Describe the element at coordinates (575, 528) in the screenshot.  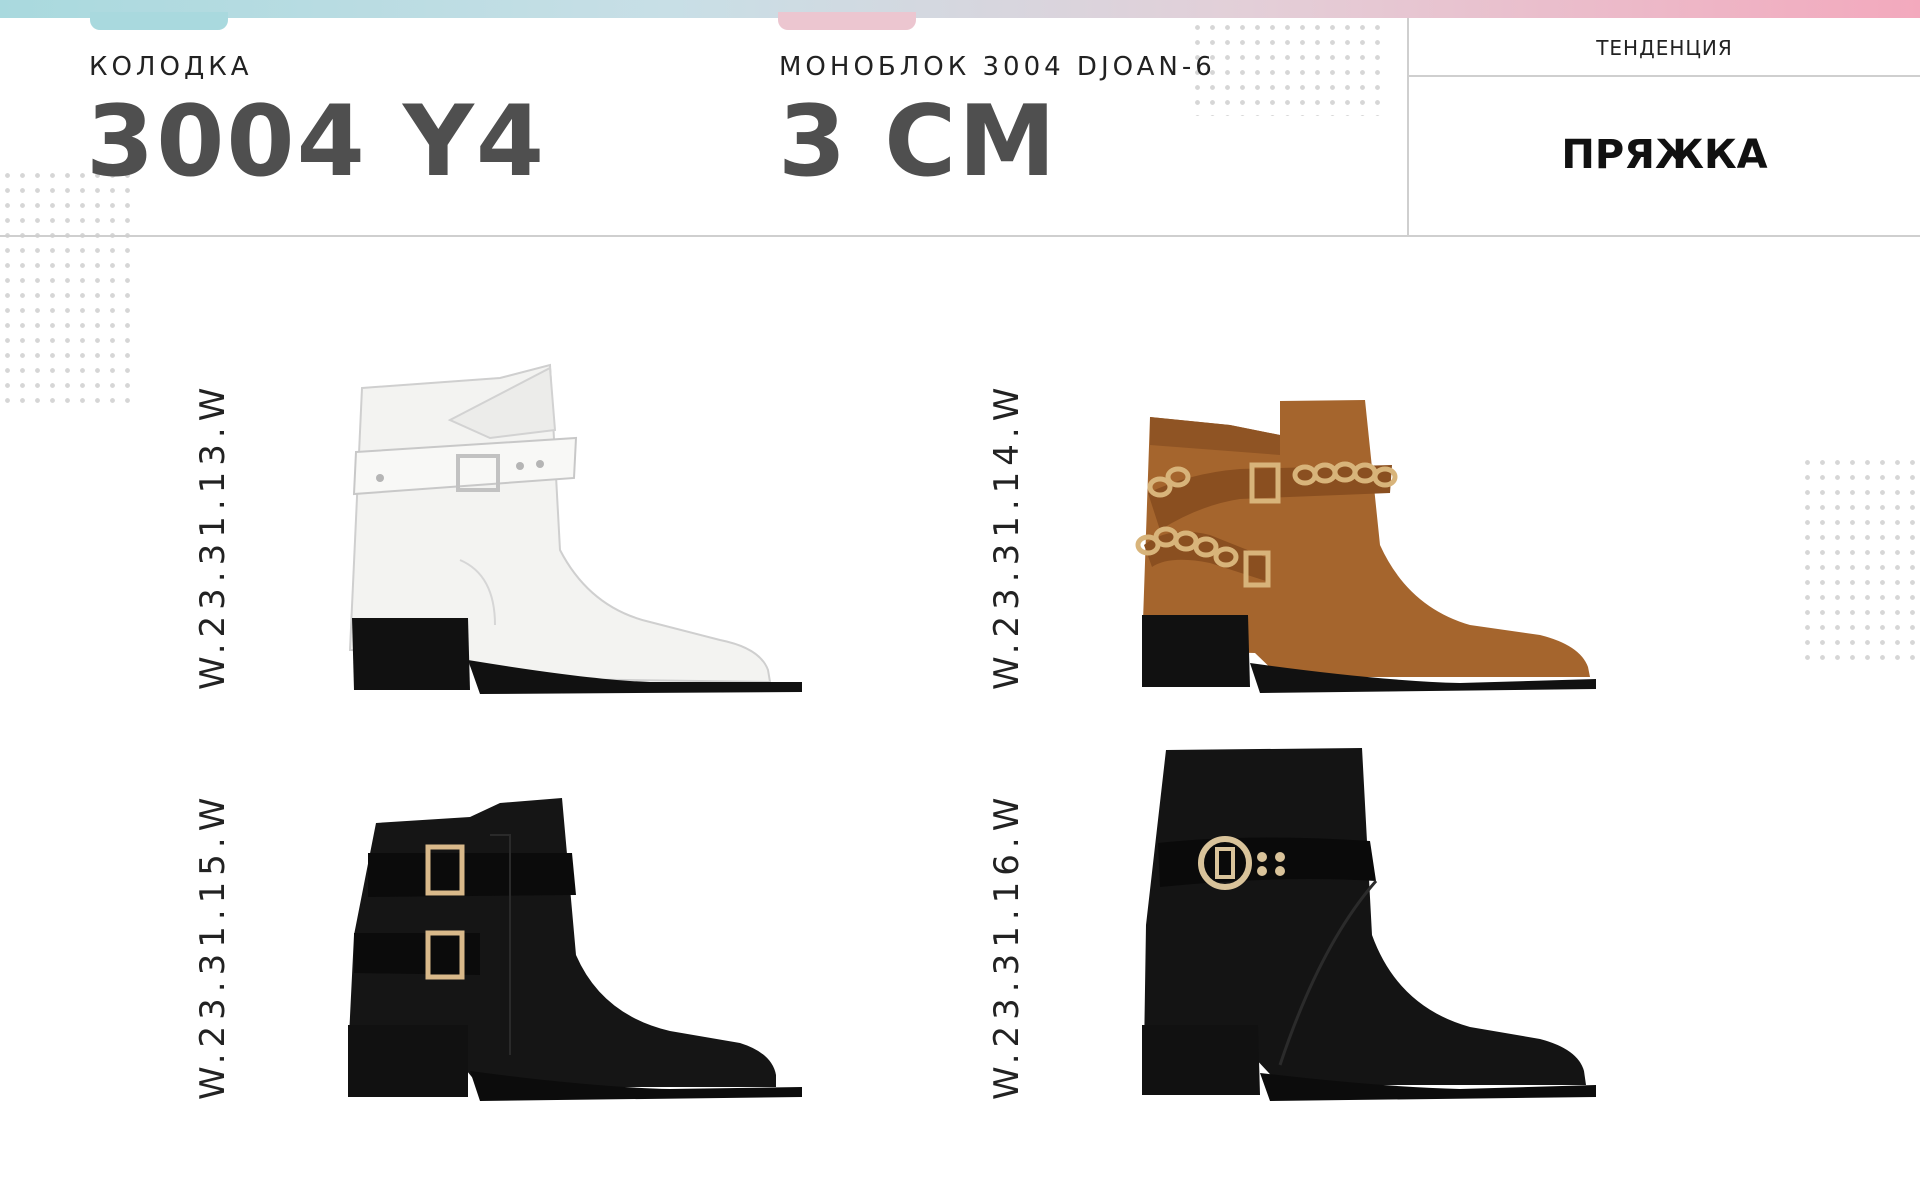
I see `white-buckle-ankle-boot-image` at that location.